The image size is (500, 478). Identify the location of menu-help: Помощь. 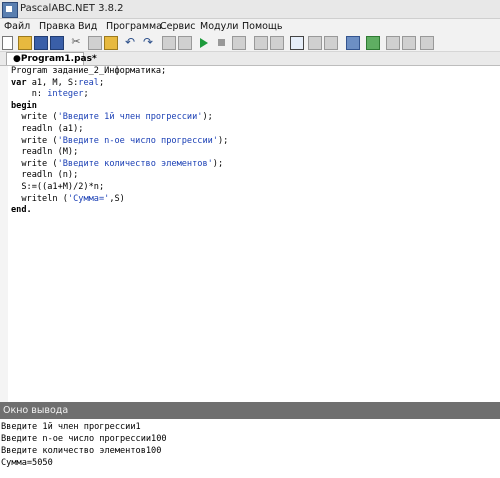
(262, 26).